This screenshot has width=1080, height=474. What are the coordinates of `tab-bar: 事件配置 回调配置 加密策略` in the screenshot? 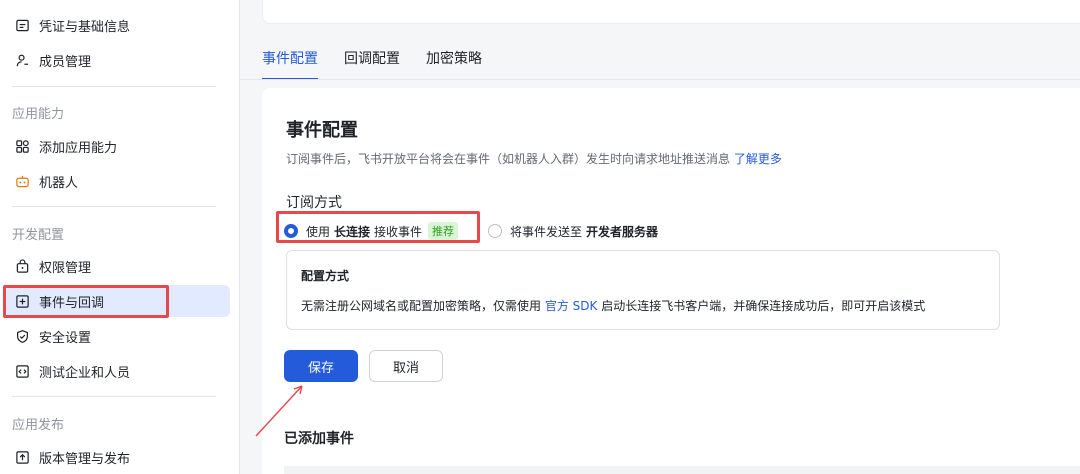 It's located at (385, 62).